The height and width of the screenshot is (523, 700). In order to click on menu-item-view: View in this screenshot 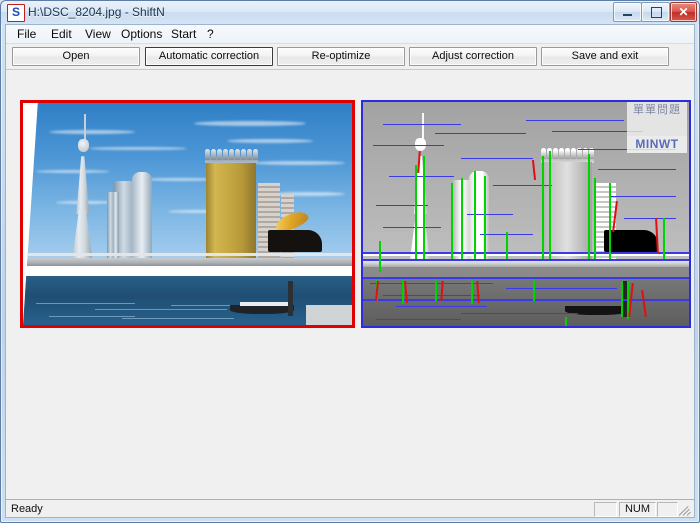, I will do `click(98, 34)`.